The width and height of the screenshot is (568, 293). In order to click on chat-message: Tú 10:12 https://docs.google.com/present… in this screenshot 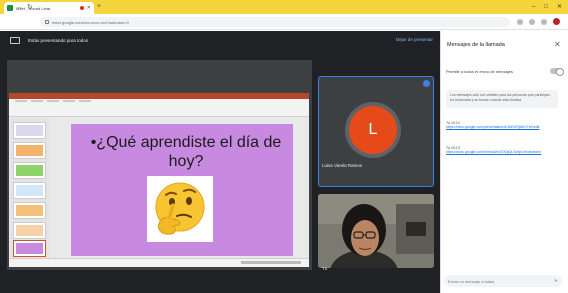, I will do `click(502, 125)`.